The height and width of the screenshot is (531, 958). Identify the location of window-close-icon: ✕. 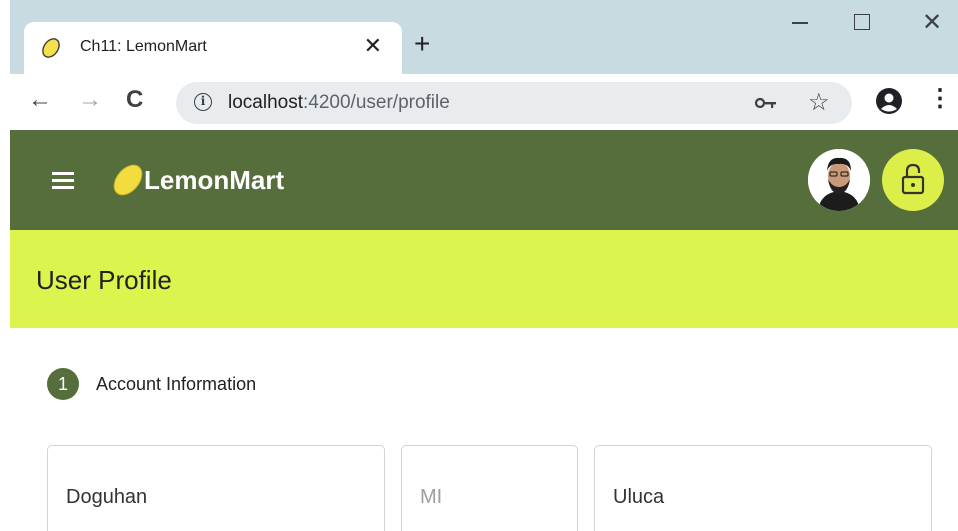
(932, 22).